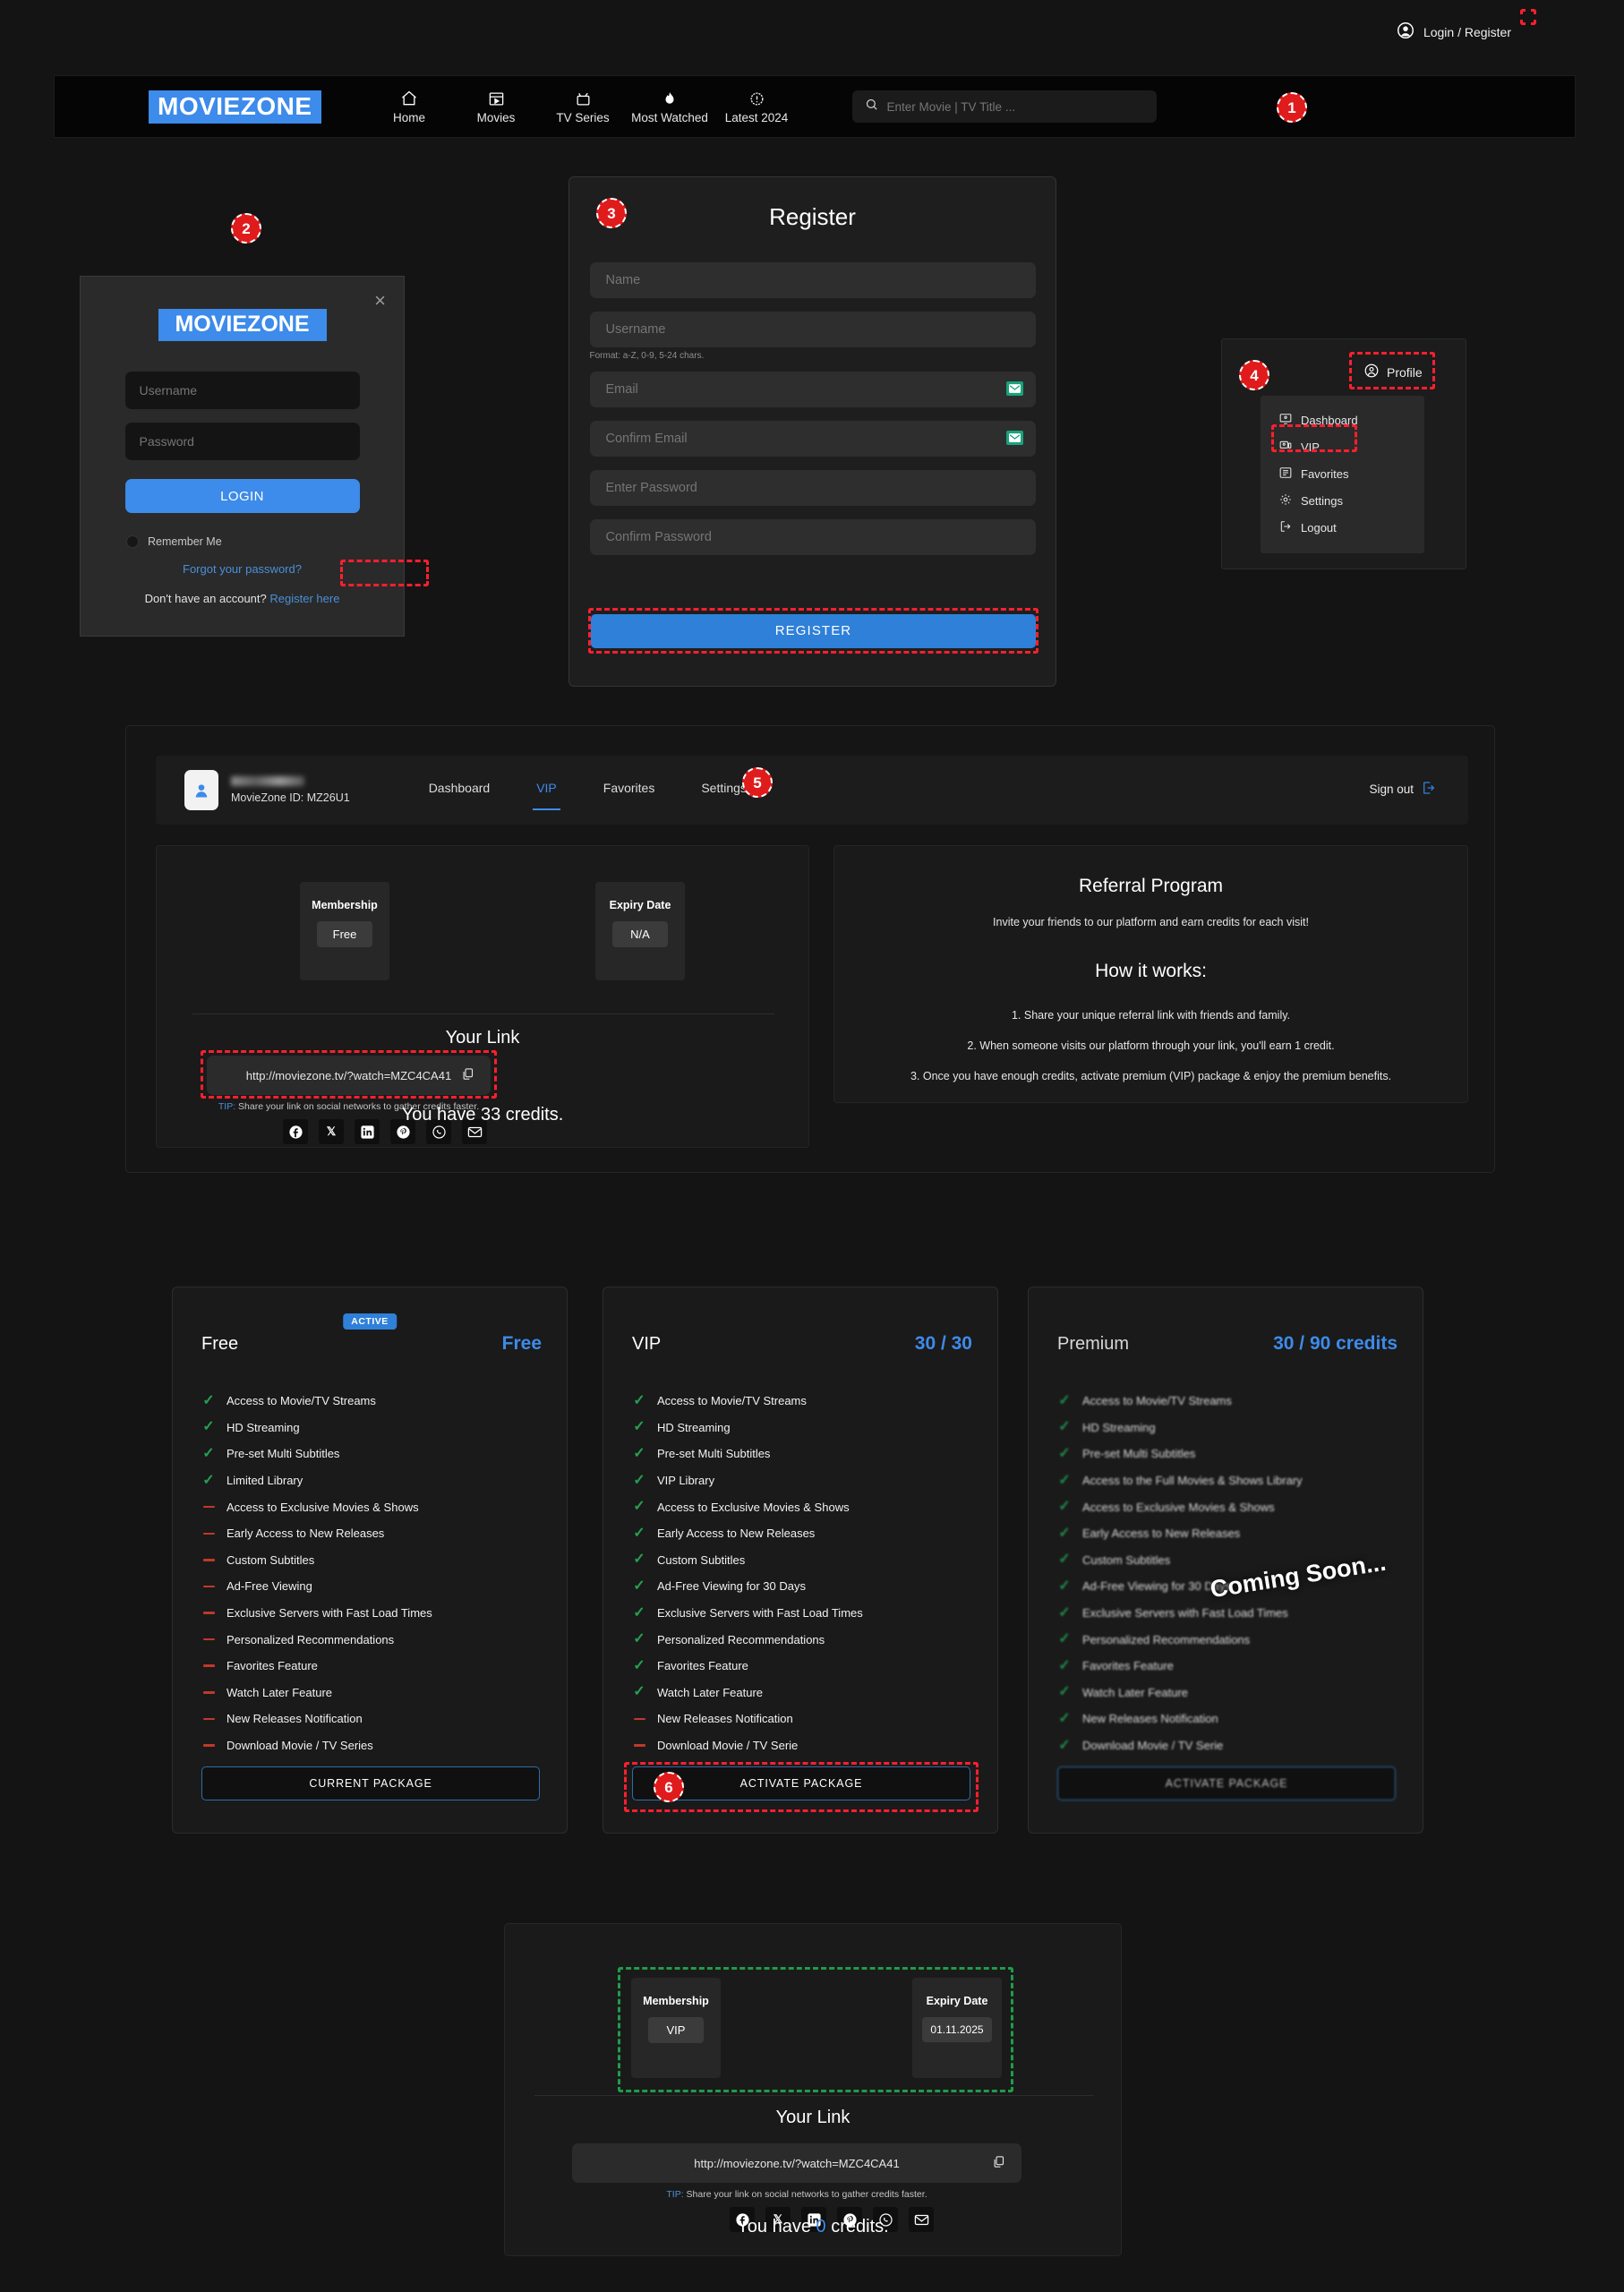 The image size is (1624, 2292). I want to click on divider, so click(813, 2095).